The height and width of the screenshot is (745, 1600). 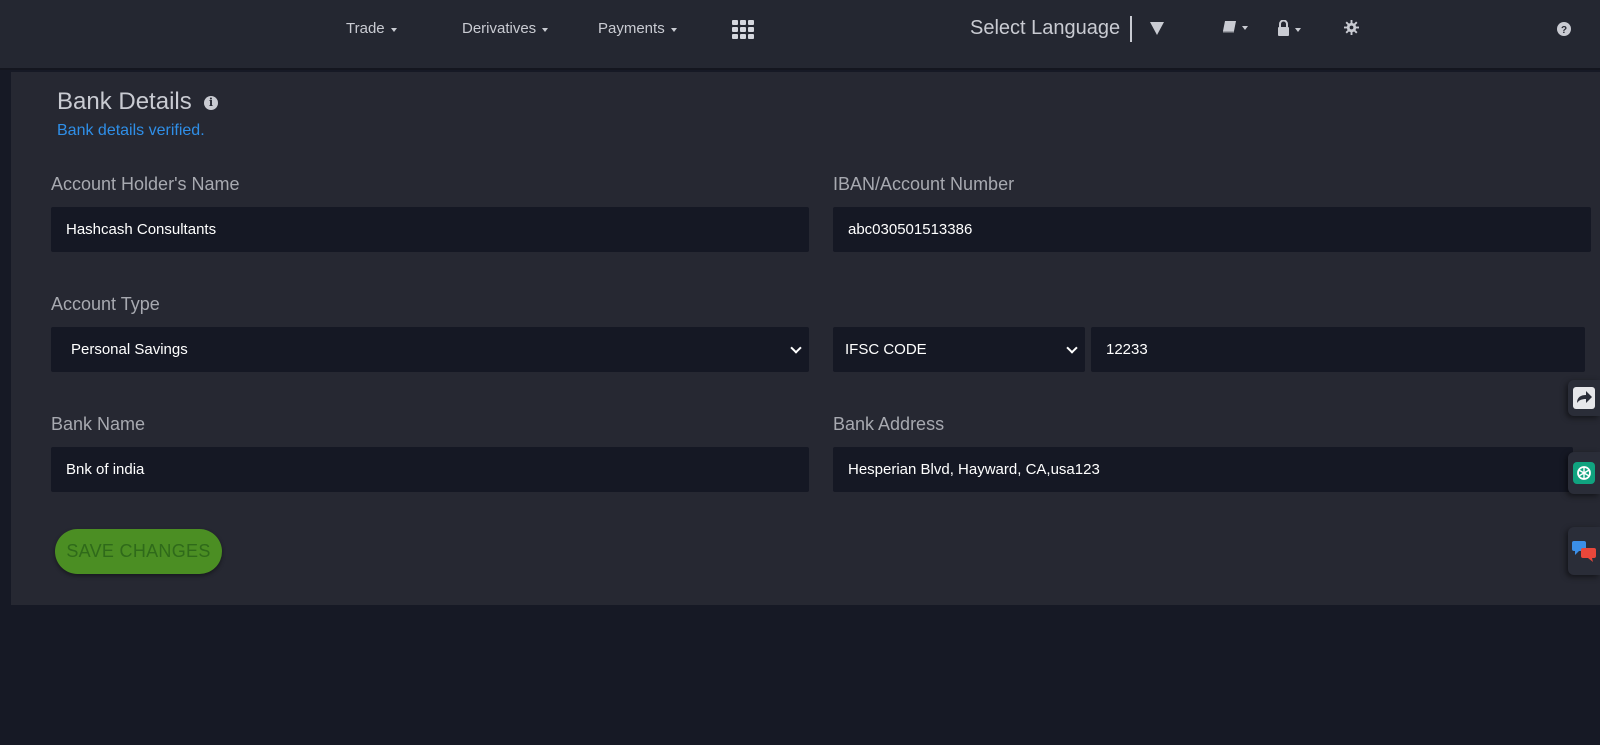 I want to click on nav-trade-label: Trade, so click(x=365, y=28).